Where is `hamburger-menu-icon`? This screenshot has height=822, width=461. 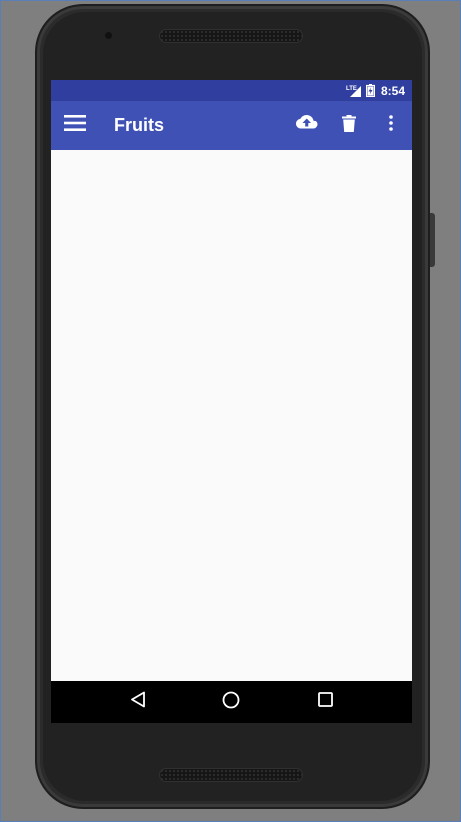 hamburger-menu-icon is located at coordinates (75, 125).